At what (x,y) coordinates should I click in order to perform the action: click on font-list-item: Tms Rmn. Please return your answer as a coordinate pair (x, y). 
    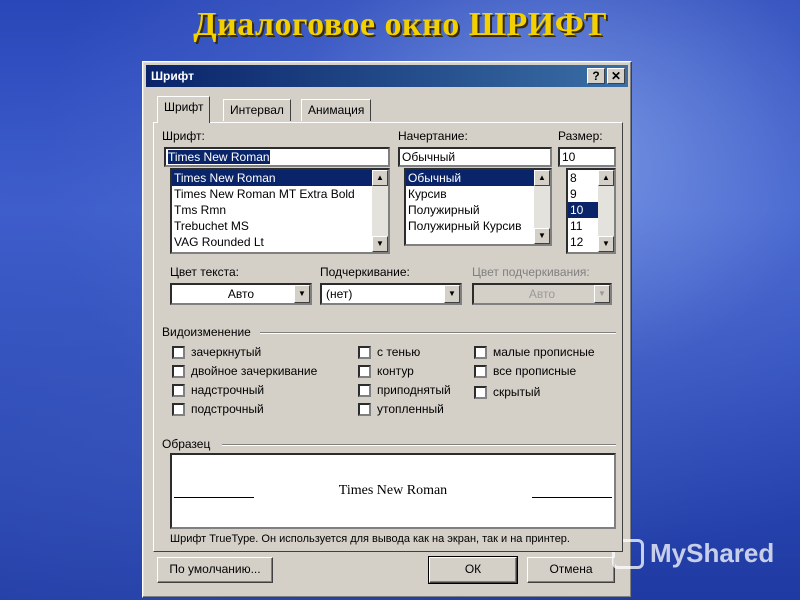
    Looking at the image, I should click on (272, 210).